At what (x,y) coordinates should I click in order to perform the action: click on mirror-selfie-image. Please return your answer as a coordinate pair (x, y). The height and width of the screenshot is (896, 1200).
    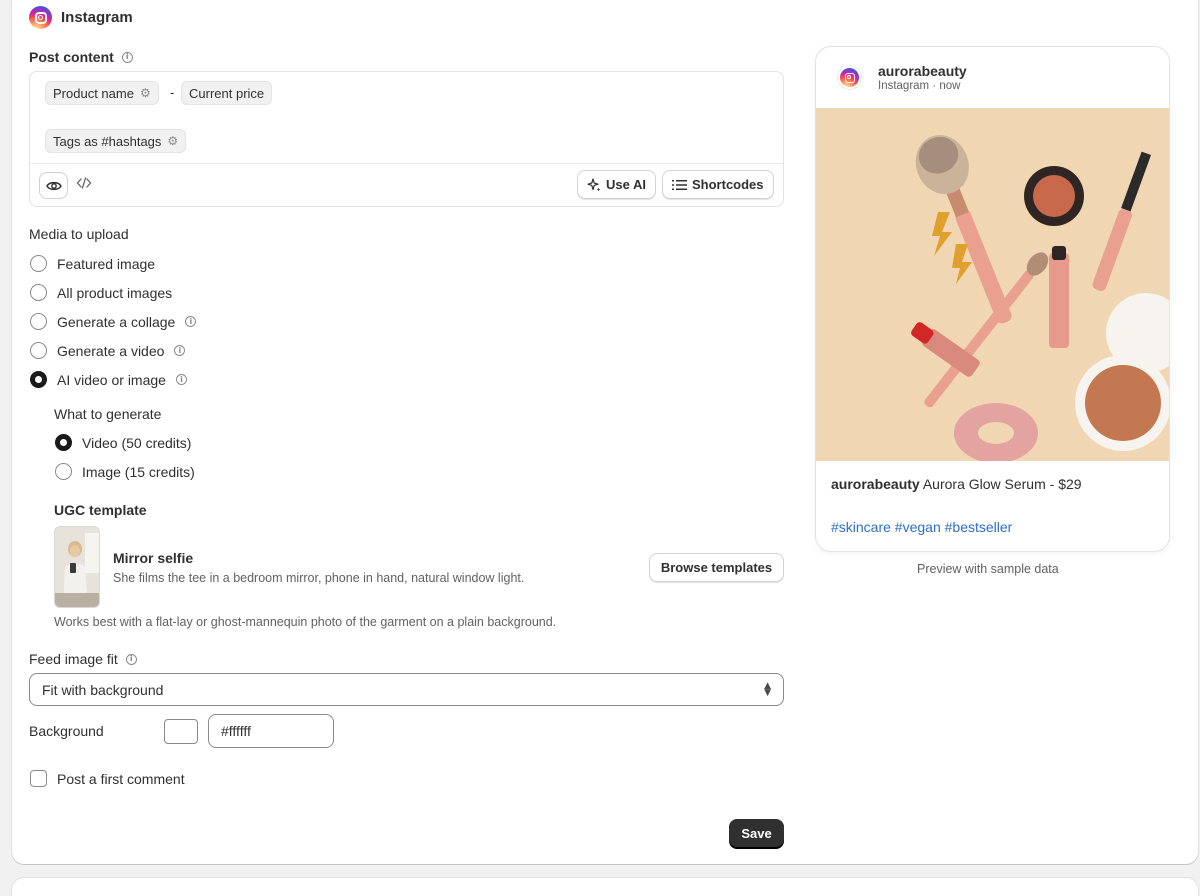
    Looking at the image, I should click on (77, 567).